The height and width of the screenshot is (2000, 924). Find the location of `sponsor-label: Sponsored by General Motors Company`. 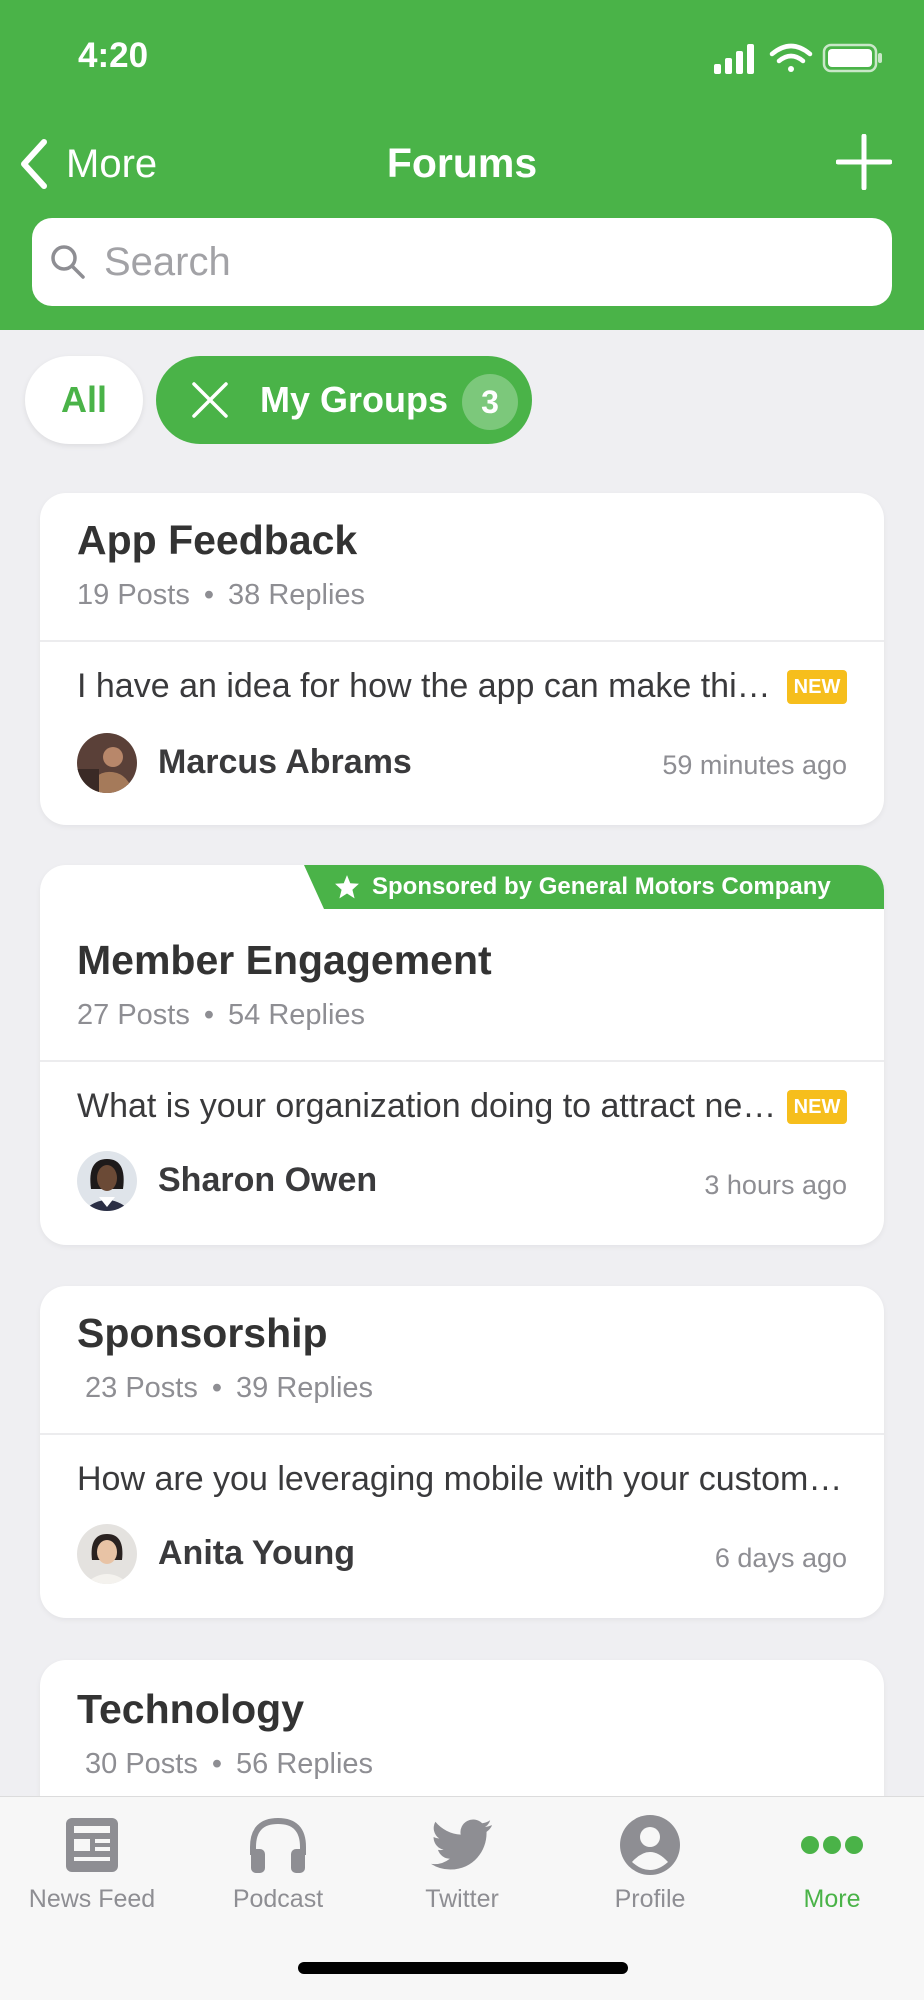

sponsor-label: Sponsored by General Motors Company is located at coordinates (601, 886).